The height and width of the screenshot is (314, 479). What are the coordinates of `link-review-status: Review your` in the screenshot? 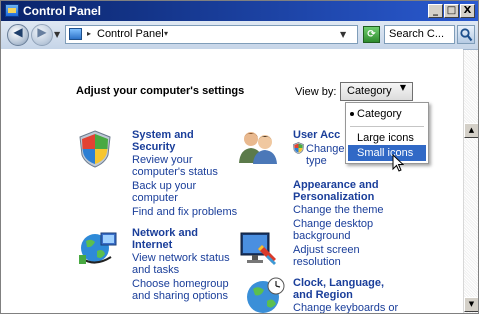 It's located at (162, 160).